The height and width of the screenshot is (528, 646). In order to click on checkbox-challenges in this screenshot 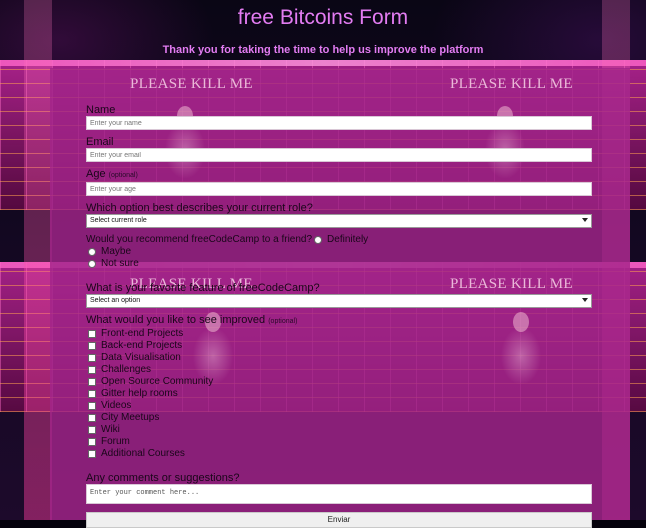, I will do `click(92, 370)`.